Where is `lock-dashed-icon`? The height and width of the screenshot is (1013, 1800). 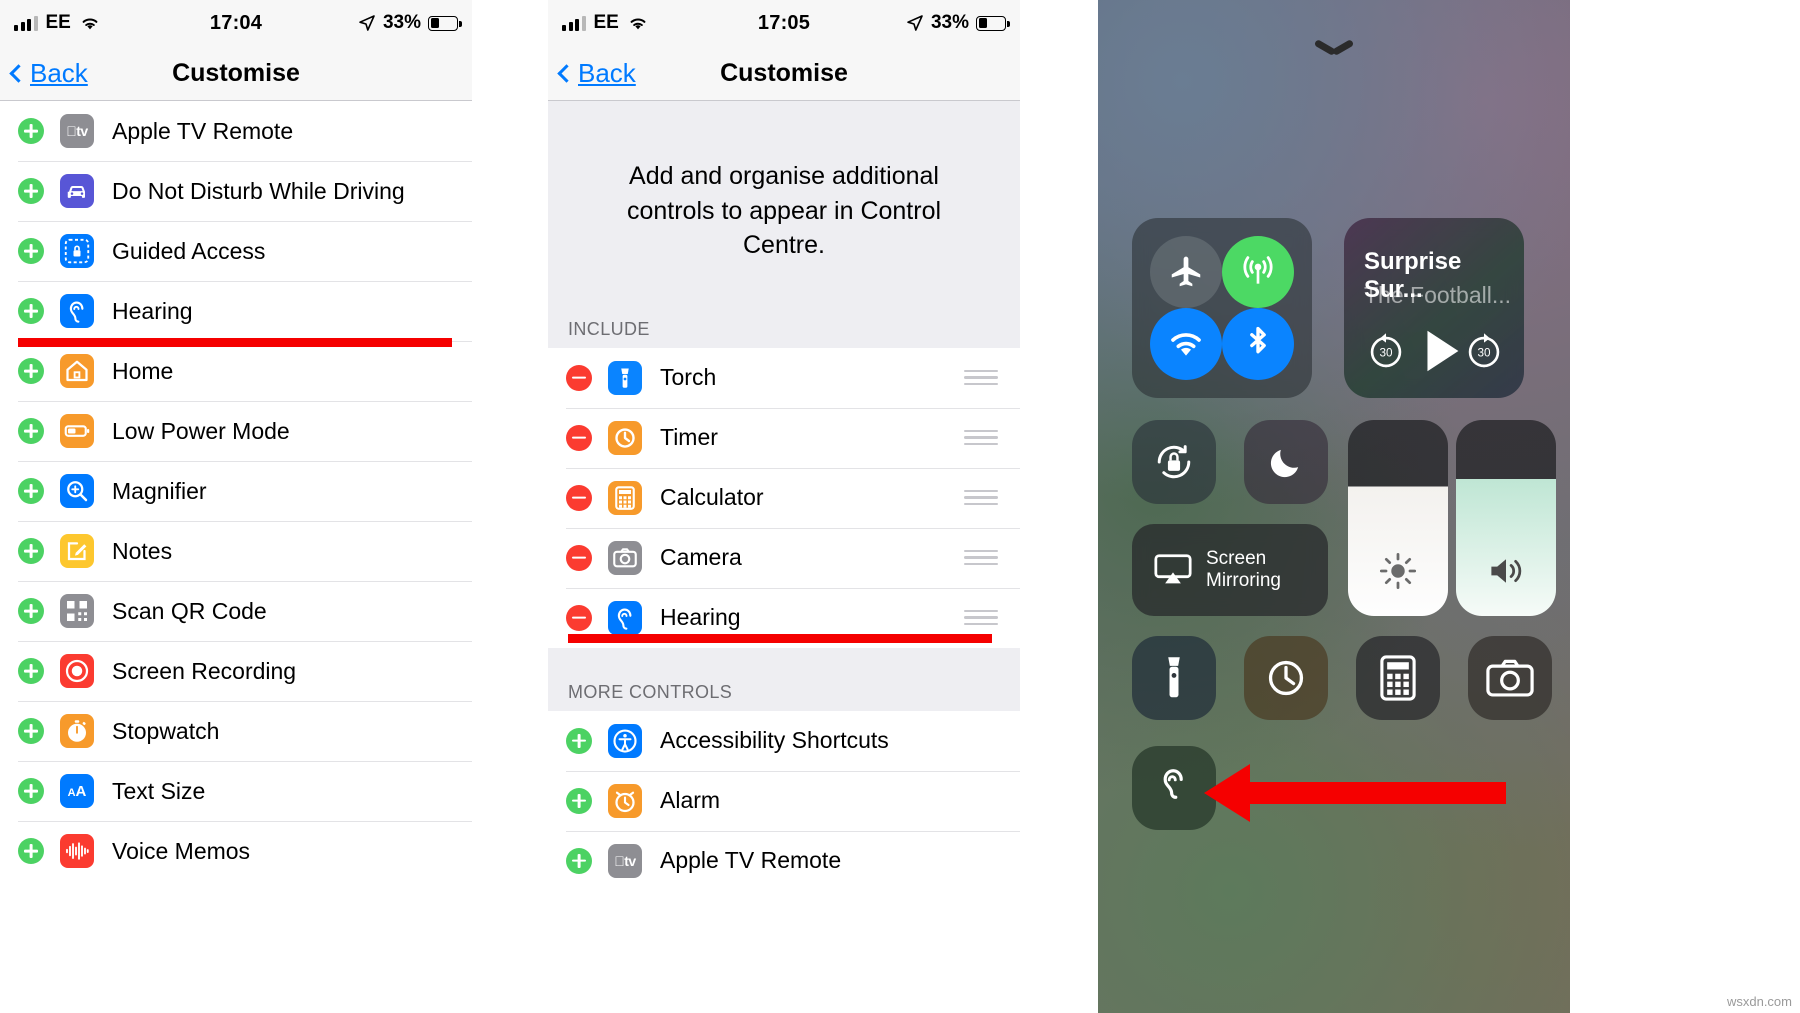 lock-dashed-icon is located at coordinates (77, 251).